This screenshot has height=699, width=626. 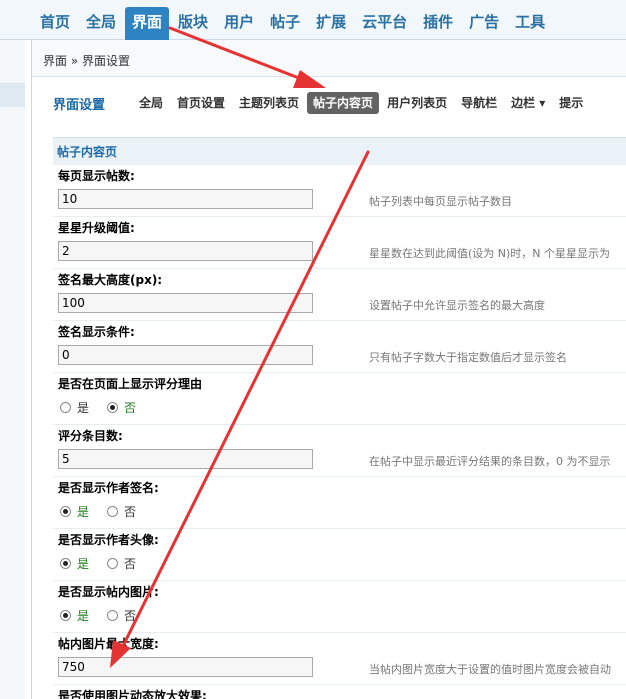 What do you see at coordinates (96, 176) in the screenshot?
I see `per-page-label: 每页显示帖数:` at bounding box center [96, 176].